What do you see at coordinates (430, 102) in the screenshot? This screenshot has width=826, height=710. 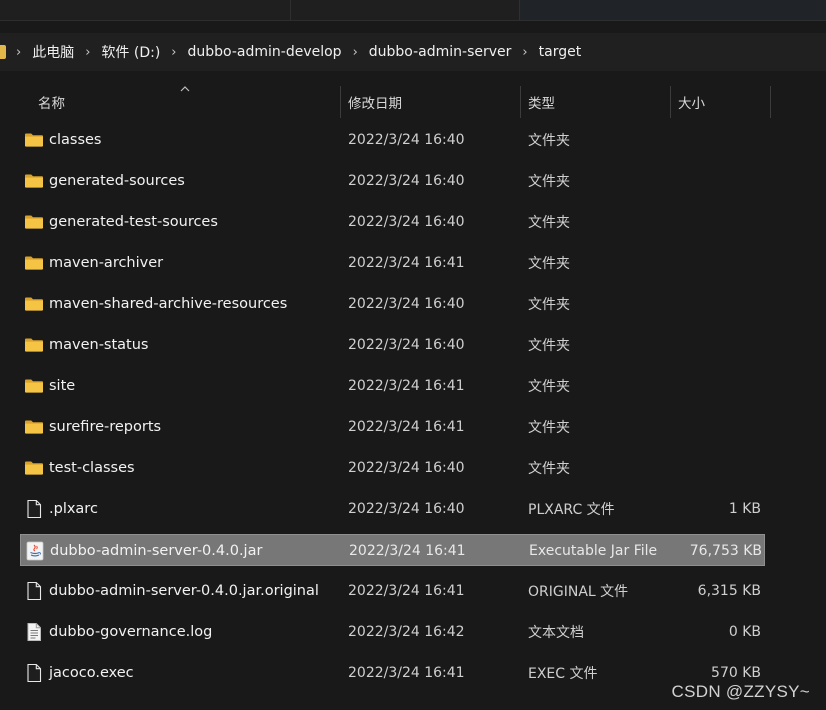 I see `column-header-date: 修改日期` at bounding box center [430, 102].